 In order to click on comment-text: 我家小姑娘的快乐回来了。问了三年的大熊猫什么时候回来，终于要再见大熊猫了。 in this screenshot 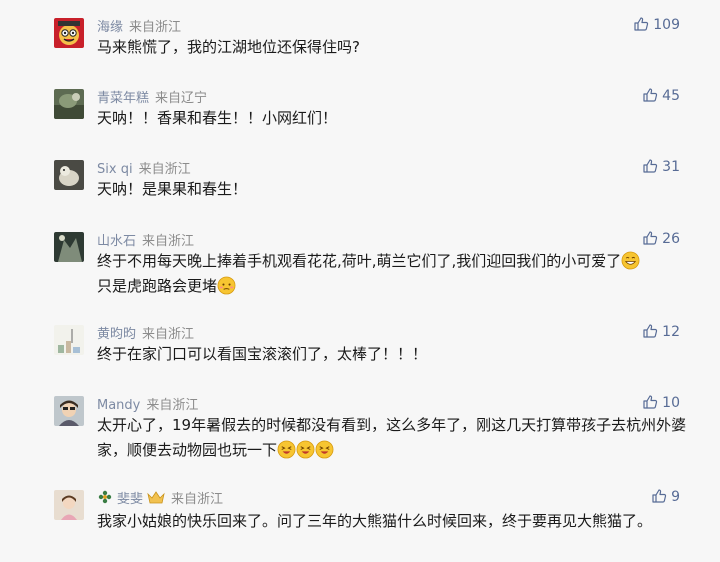, I will do `click(375, 521)`.